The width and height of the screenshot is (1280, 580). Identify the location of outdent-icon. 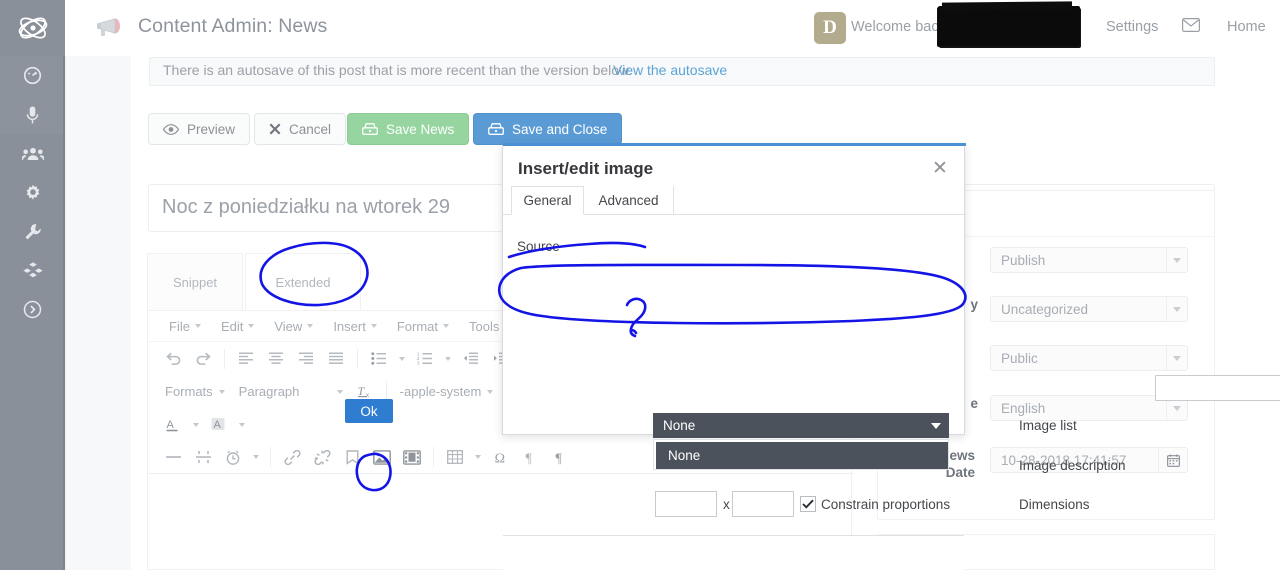
(471, 359).